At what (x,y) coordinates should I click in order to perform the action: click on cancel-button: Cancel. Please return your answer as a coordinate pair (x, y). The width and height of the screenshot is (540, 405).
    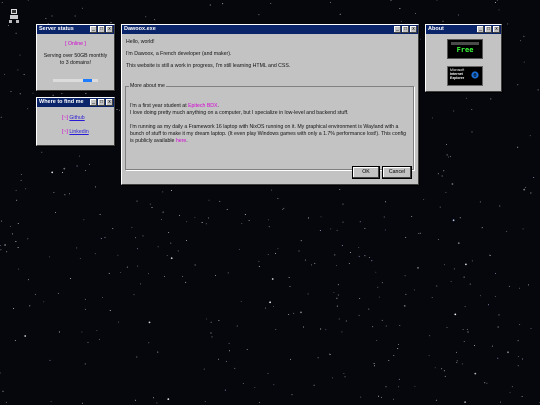
    Looking at the image, I should click on (397, 172).